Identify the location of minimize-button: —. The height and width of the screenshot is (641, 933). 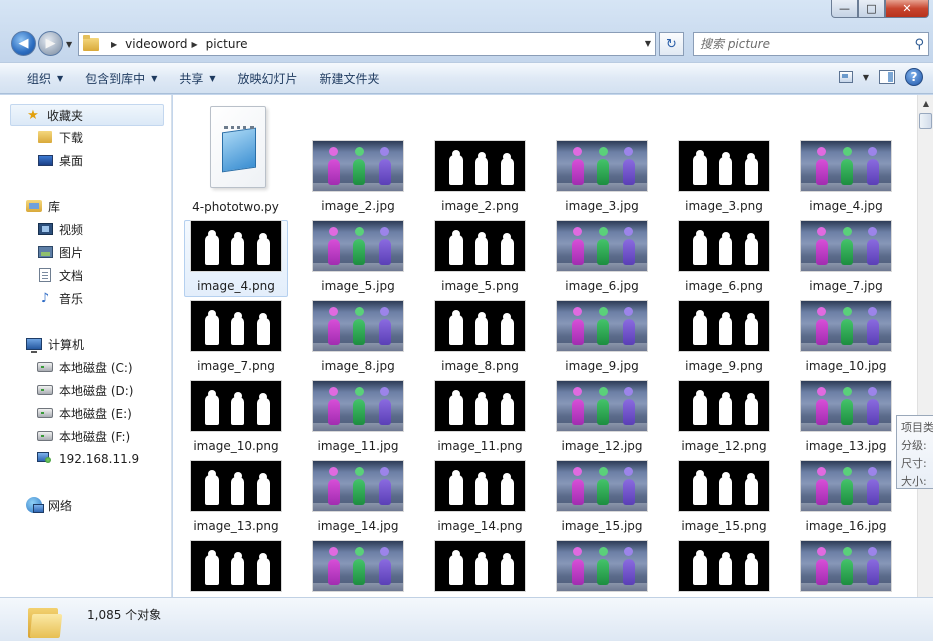
(844, 9).